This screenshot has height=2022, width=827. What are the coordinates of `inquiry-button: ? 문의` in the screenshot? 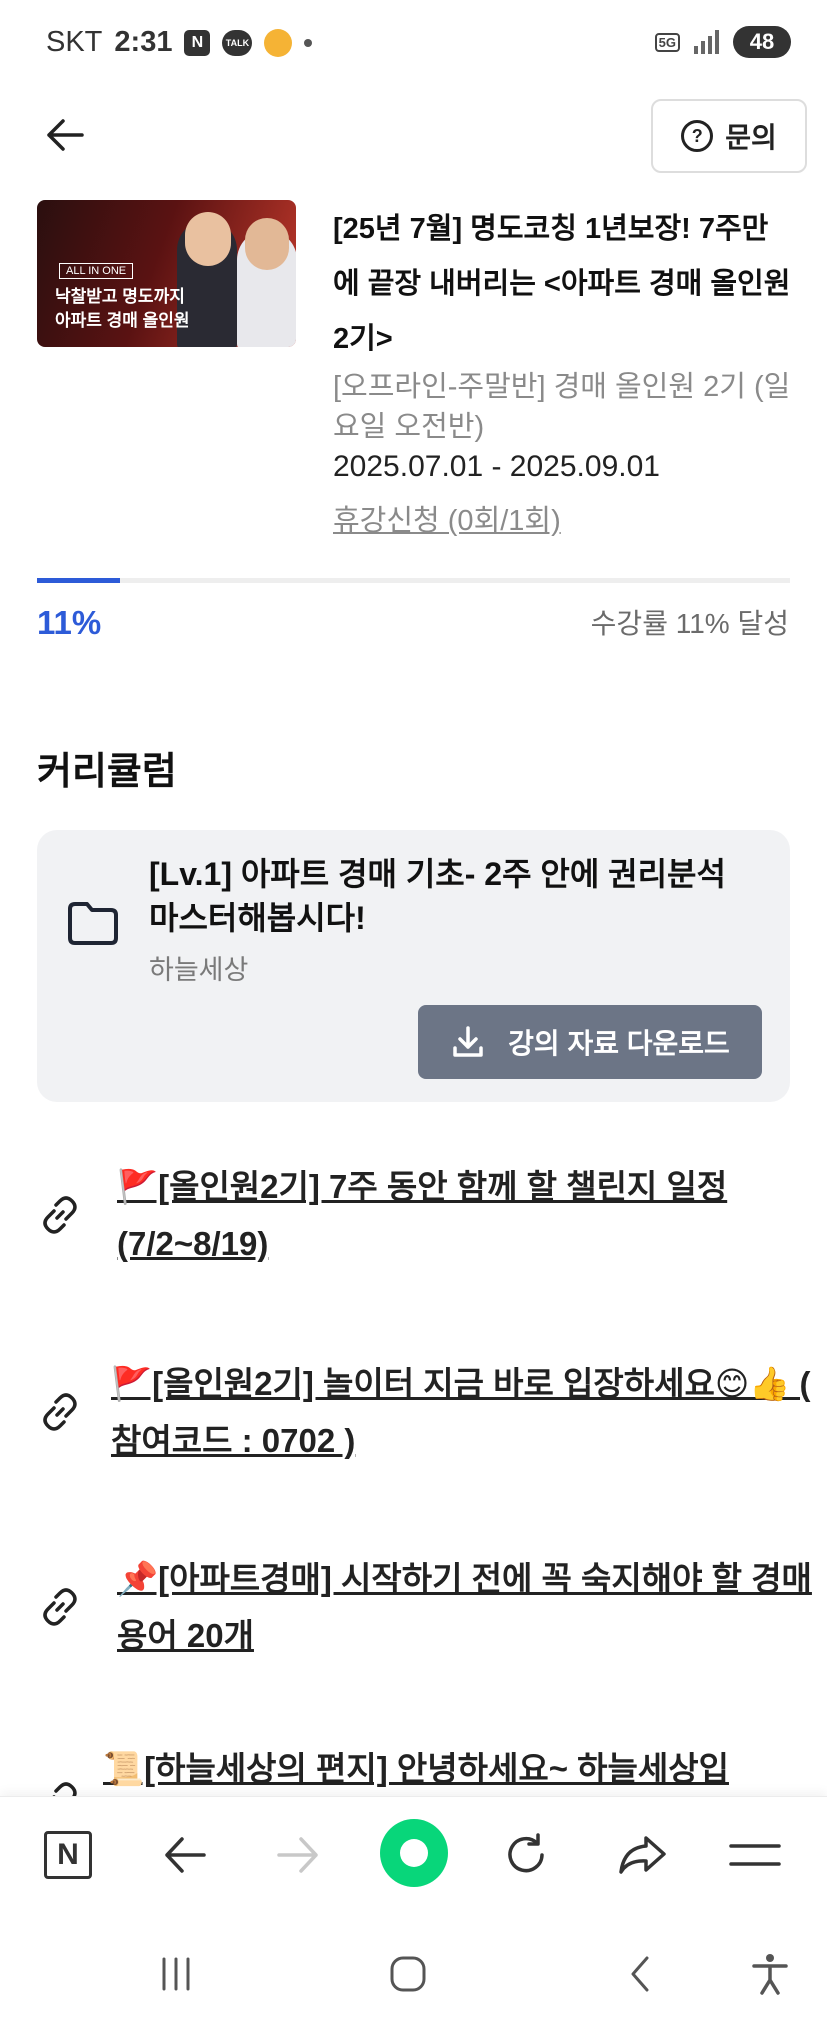 It's located at (729, 136).